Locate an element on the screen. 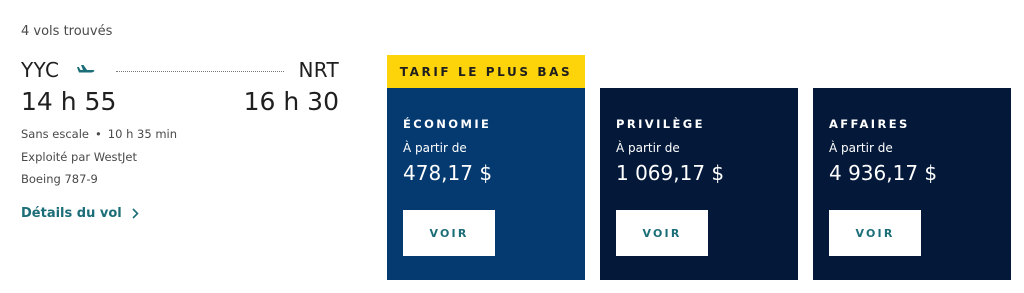 This screenshot has width=1024, height=293. view-economy-button: VOIR is located at coordinates (449, 233).